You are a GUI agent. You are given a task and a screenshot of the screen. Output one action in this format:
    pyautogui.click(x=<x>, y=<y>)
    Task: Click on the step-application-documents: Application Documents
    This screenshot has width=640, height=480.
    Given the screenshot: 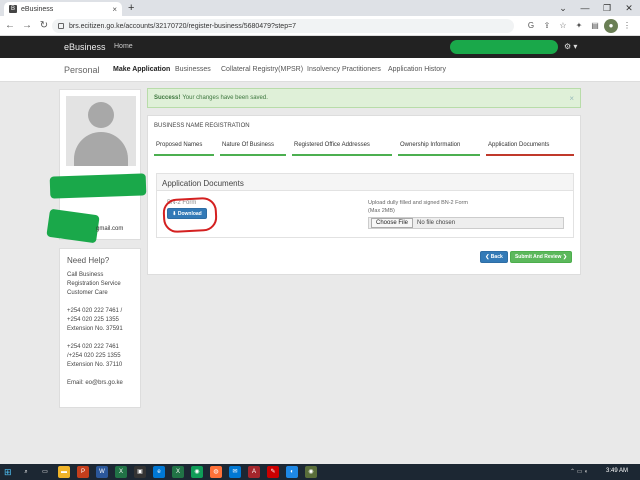 What is the action you would take?
    pyautogui.click(x=530, y=149)
    